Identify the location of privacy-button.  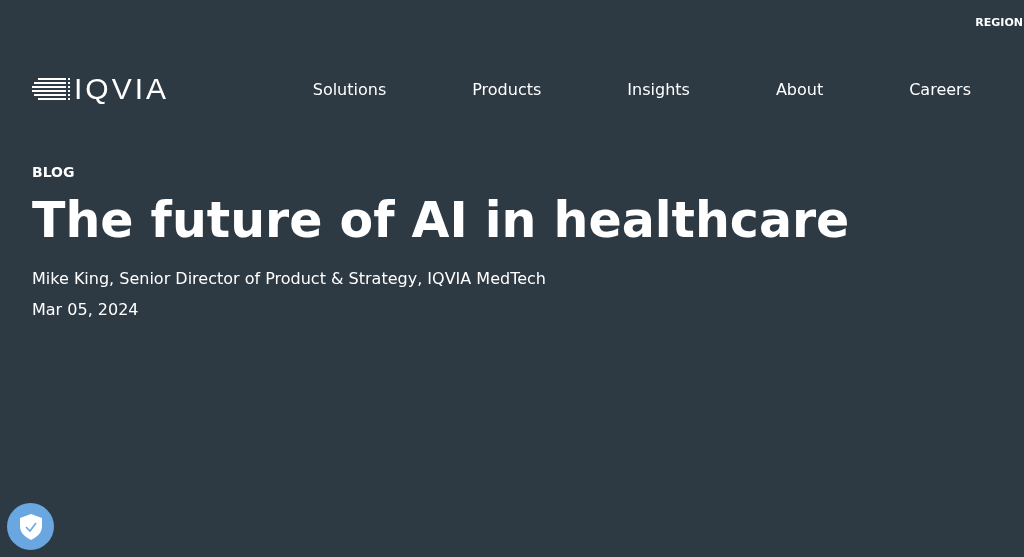
(30, 526).